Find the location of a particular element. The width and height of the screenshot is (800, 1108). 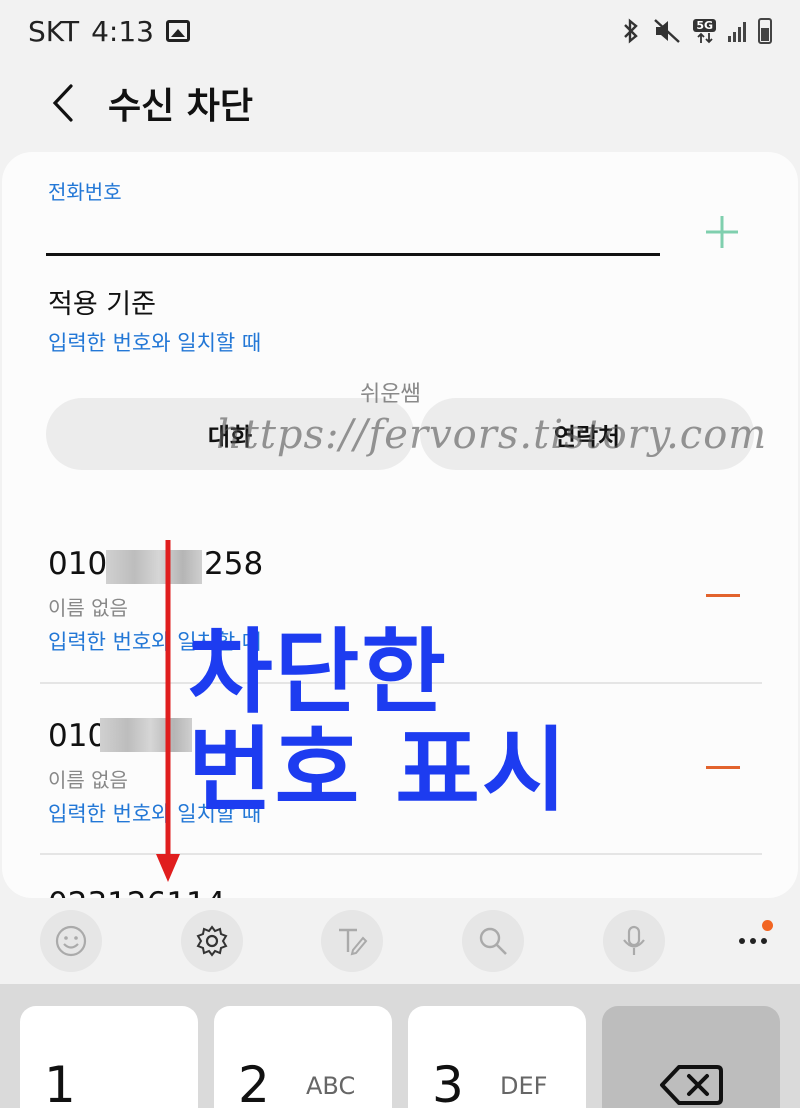

search-icon is located at coordinates (493, 941).